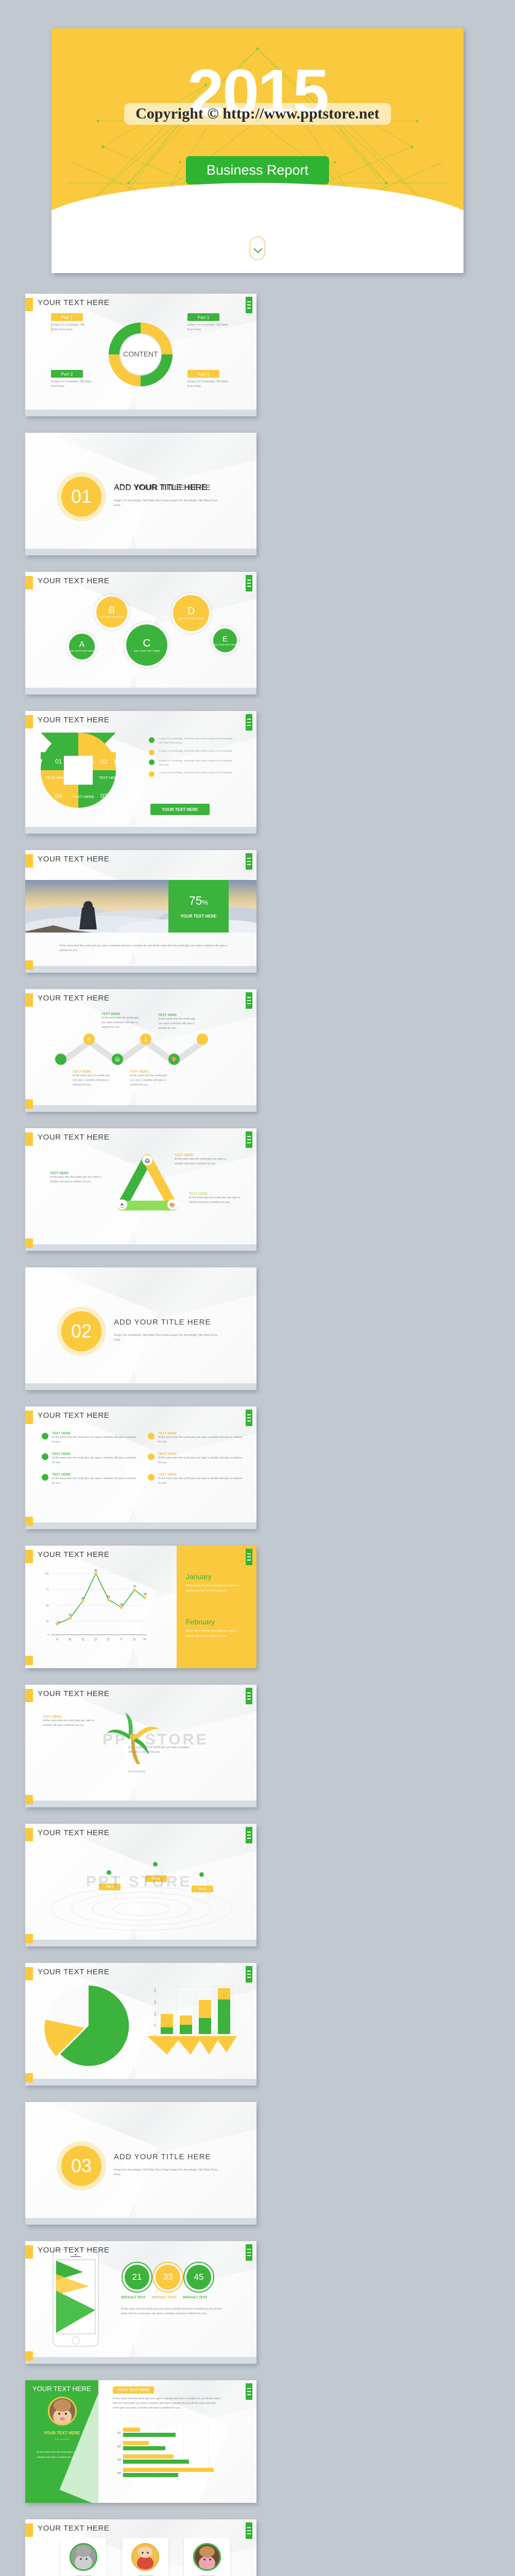  Describe the element at coordinates (192, 2020) in the screenshot. I see `stacked-bar-chart: 200 150 100 50 0` at that location.